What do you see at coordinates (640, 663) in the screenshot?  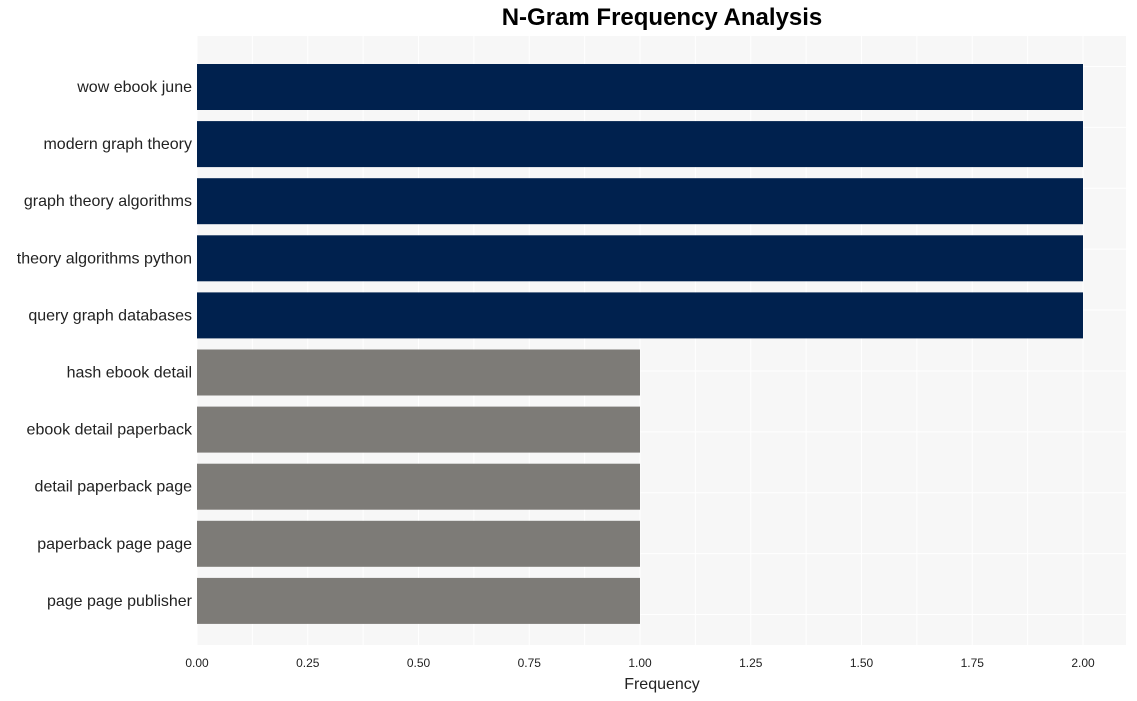 I see `x-tick-label: 1.00` at bounding box center [640, 663].